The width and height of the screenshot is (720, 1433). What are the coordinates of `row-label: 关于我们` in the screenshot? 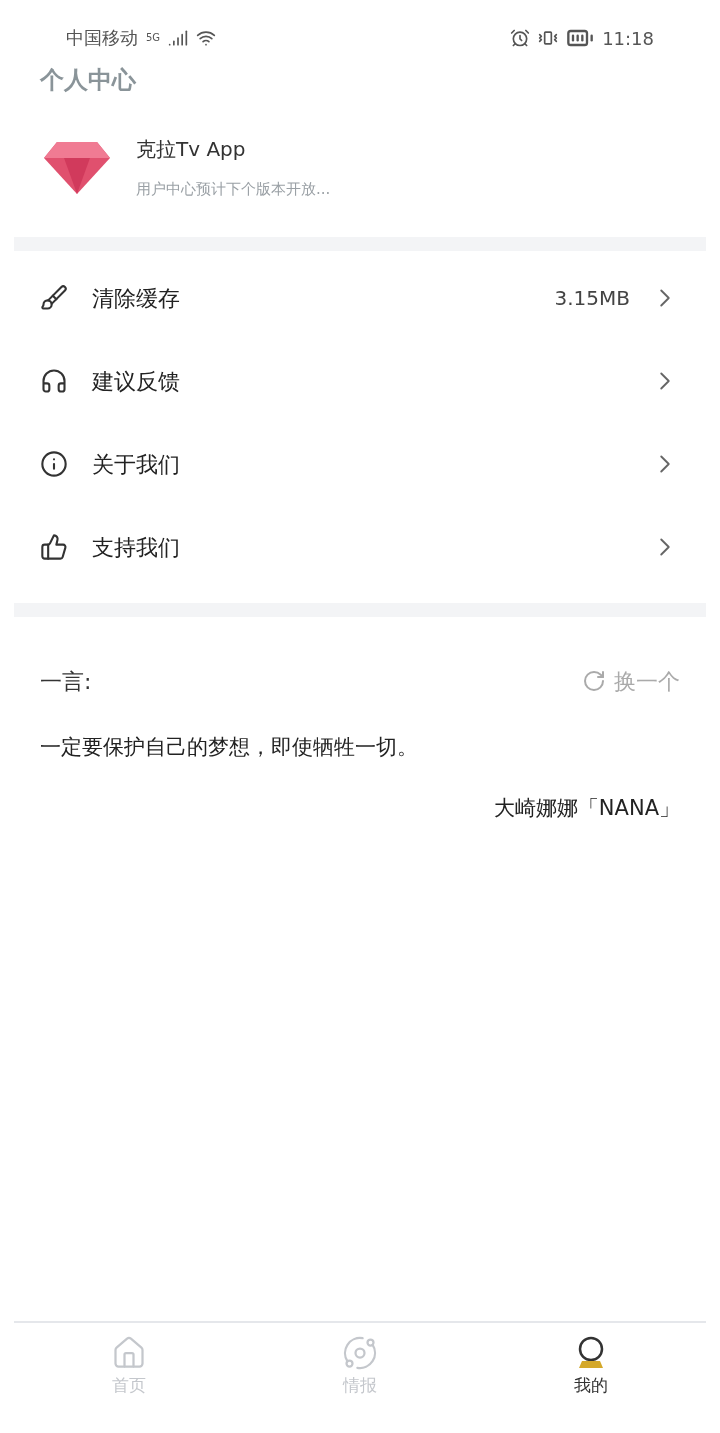 It's located at (136, 464).